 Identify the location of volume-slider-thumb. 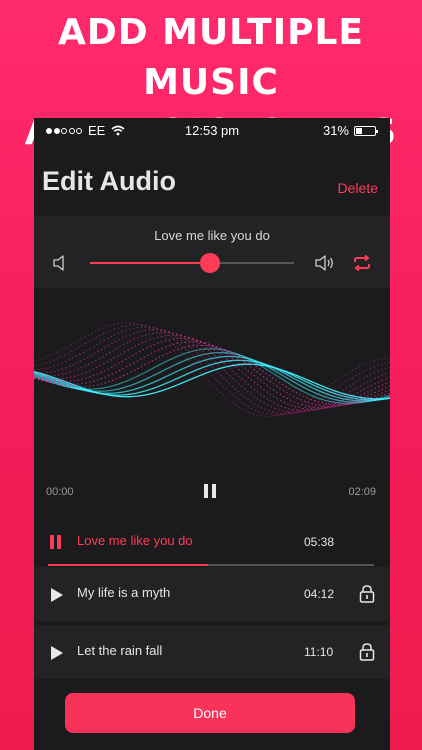
(210, 263).